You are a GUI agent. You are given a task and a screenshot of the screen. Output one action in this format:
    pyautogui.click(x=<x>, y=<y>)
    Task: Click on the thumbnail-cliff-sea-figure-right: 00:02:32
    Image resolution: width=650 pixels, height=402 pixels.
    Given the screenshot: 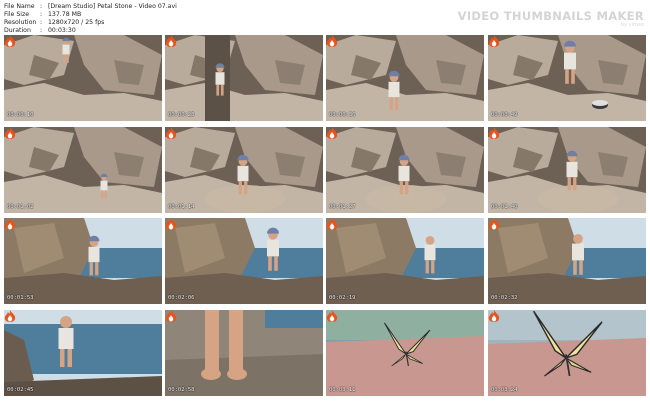 What is the action you would take?
    pyautogui.click(x=567, y=261)
    